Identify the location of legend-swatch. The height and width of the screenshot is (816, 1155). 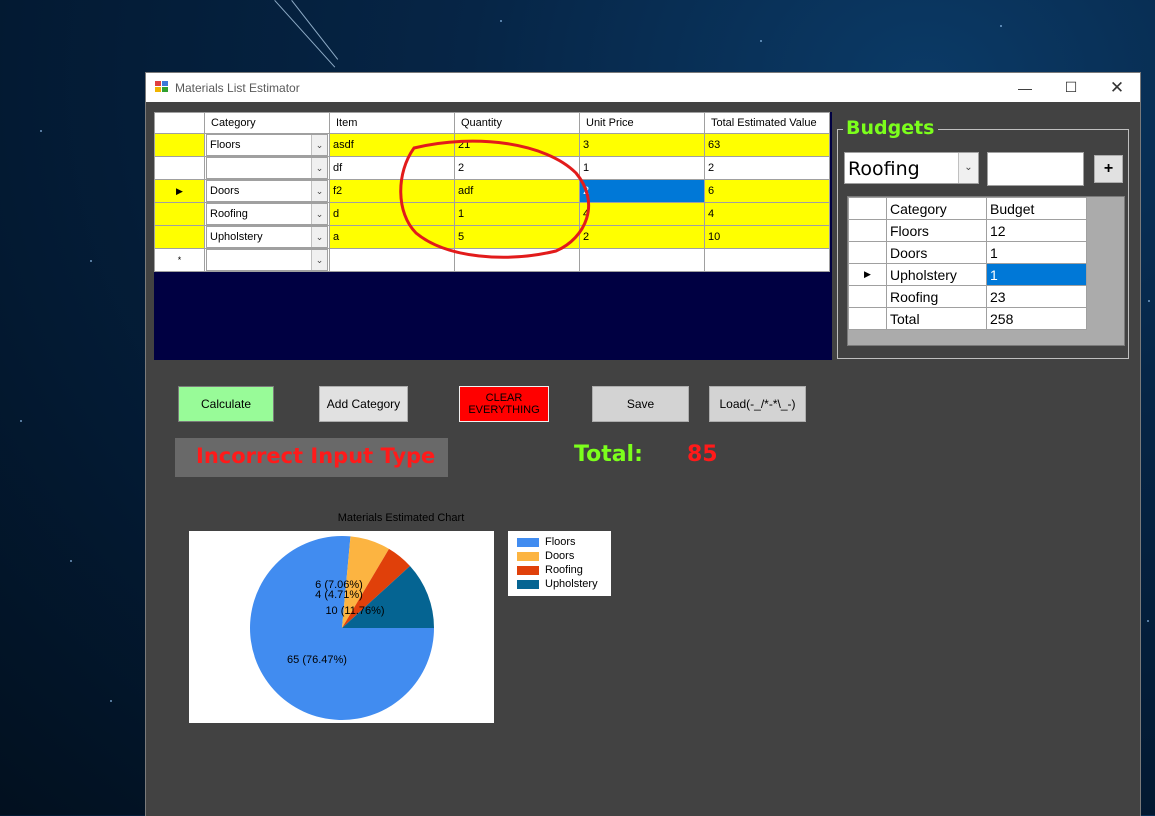
(528, 556).